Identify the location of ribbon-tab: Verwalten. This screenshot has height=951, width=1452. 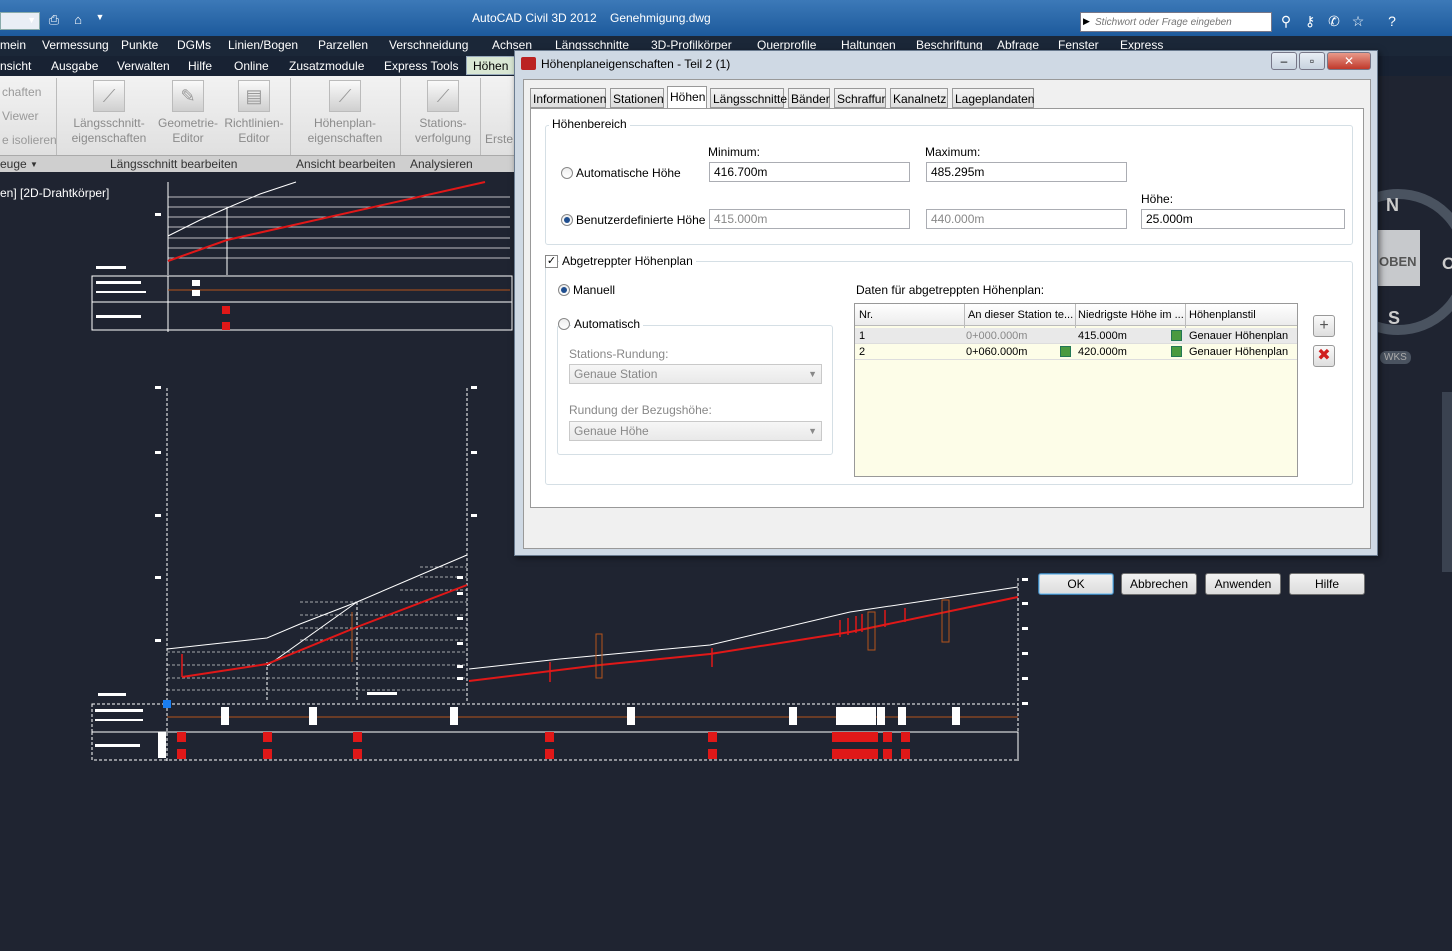
(143, 66).